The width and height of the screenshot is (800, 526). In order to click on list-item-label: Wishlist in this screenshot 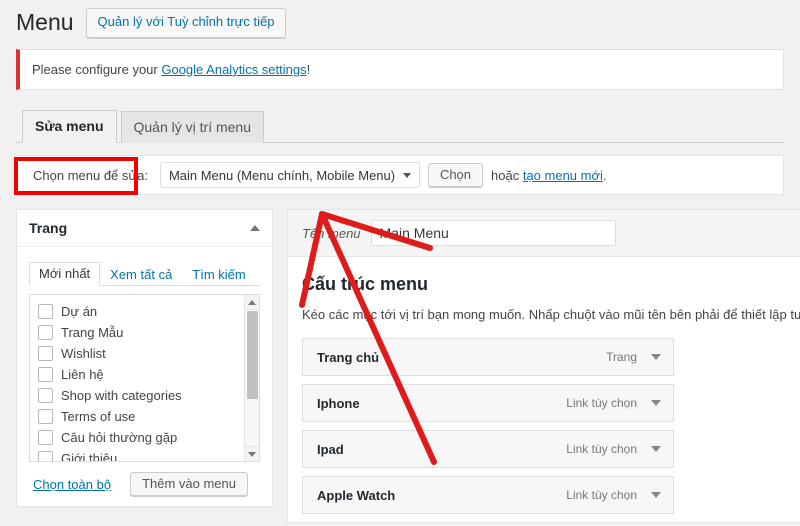, I will do `click(83, 353)`.